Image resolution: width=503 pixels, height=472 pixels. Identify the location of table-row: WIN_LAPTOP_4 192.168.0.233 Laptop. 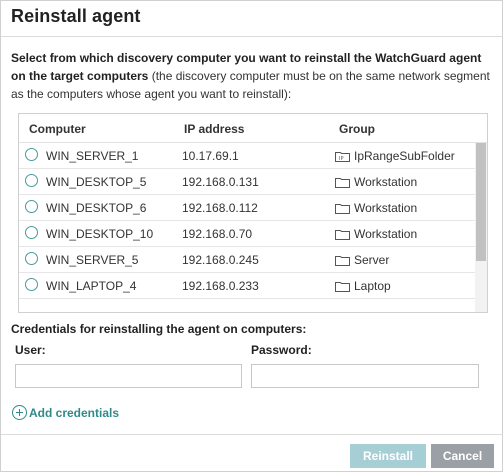
(247, 286).